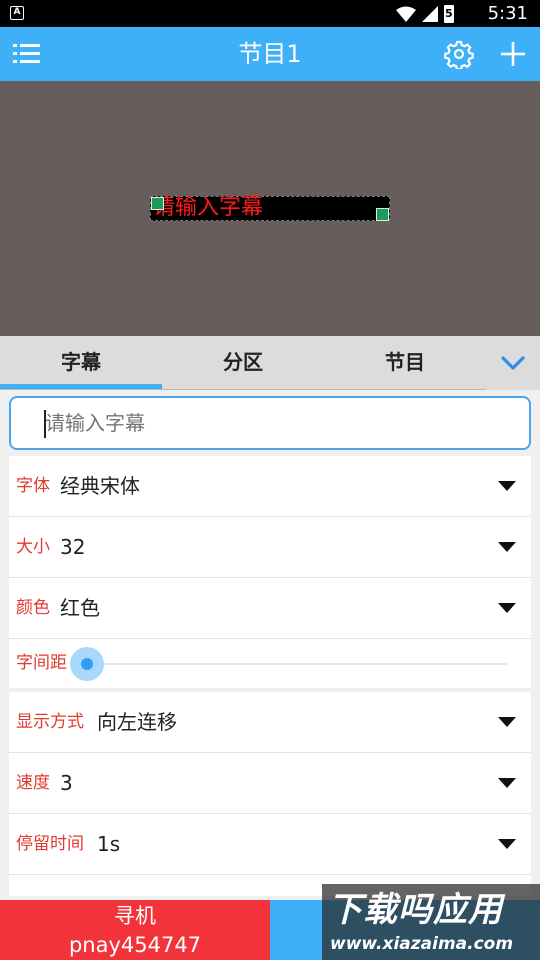 This screenshot has height=960, width=540. What do you see at coordinates (135, 930) in the screenshot?
I see `find-device-button: 寻机 pnay454747` at bounding box center [135, 930].